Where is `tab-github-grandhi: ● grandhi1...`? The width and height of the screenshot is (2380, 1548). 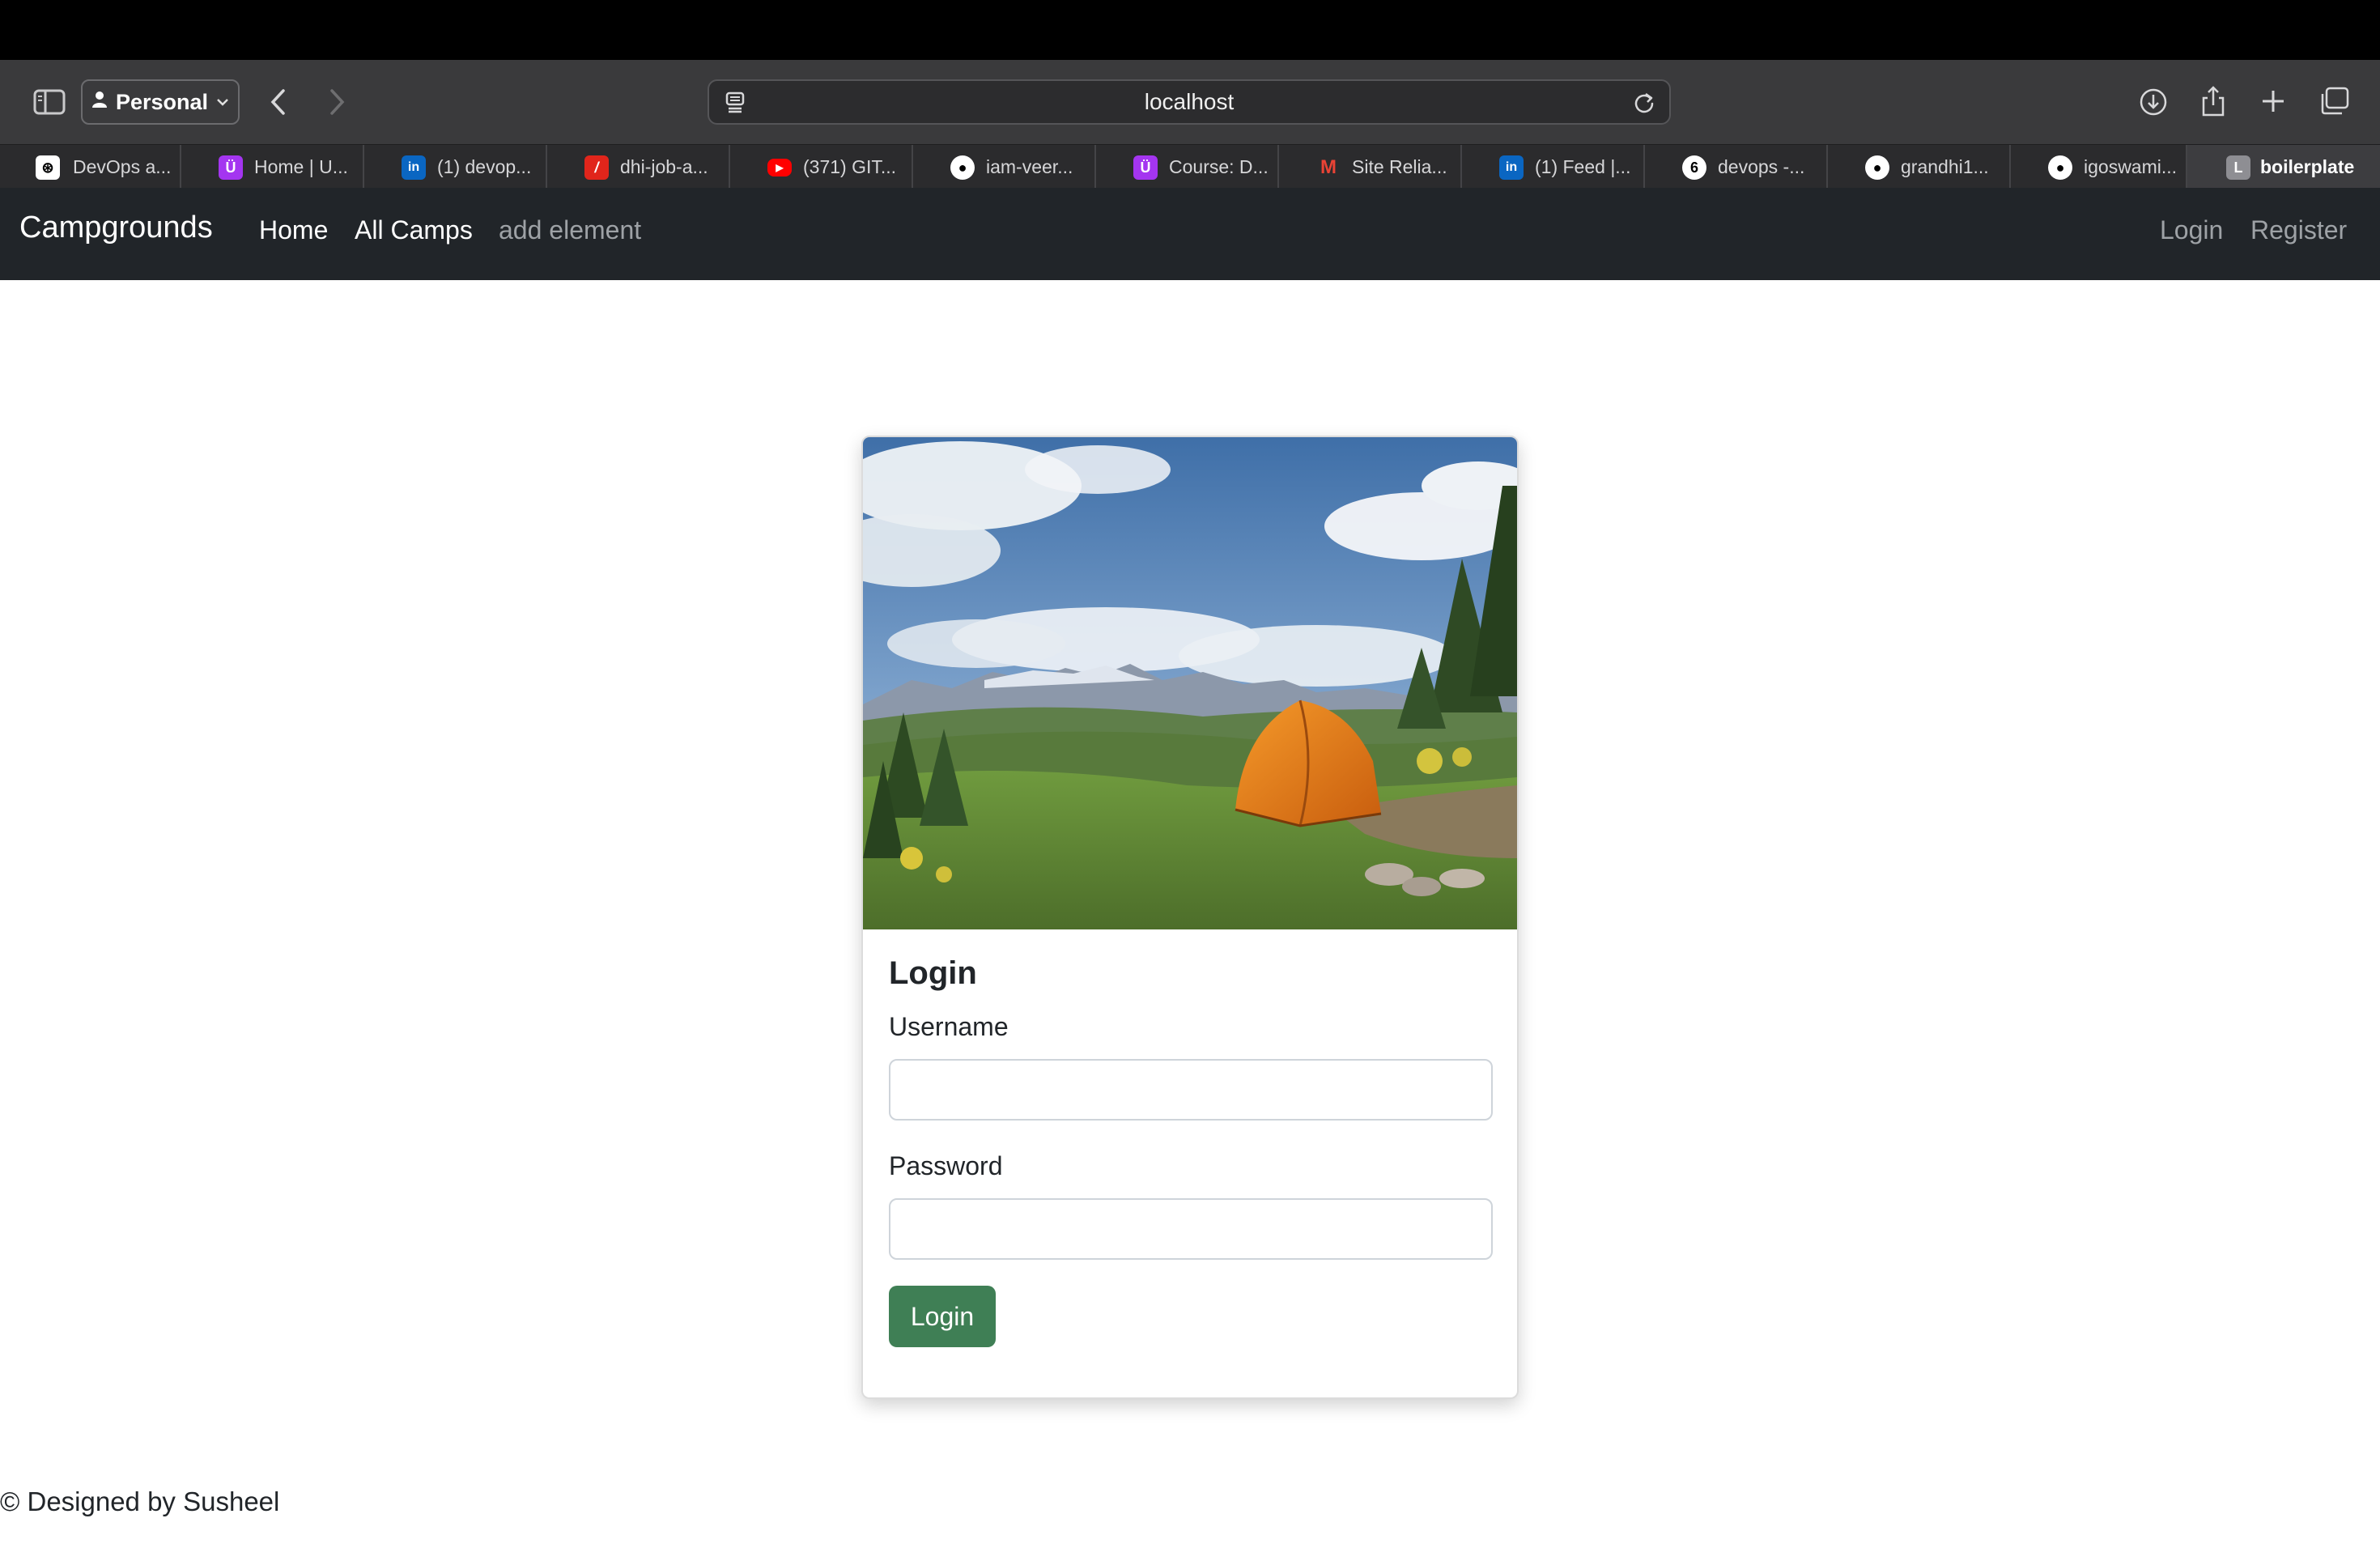 tab-github-grandhi: ● grandhi1... is located at coordinates (1920, 167).